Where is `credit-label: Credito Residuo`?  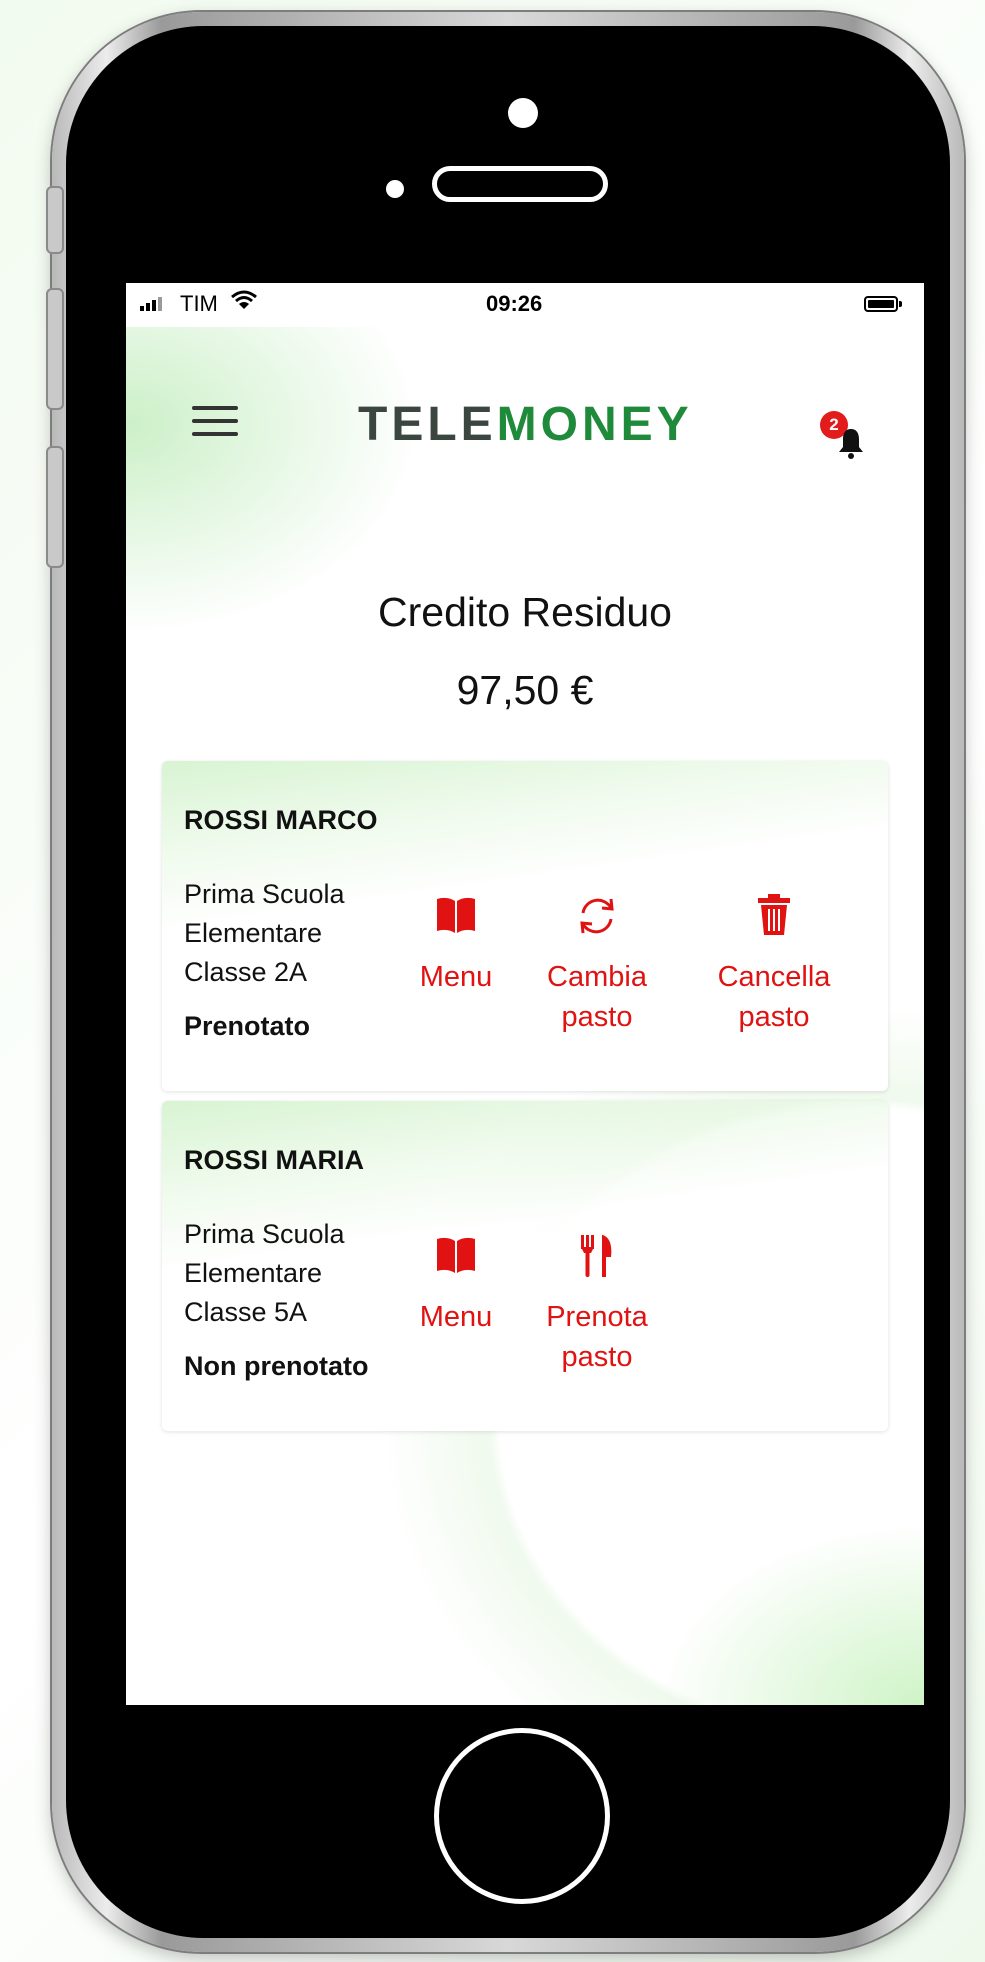 credit-label: Credito Residuo is located at coordinates (525, 612).